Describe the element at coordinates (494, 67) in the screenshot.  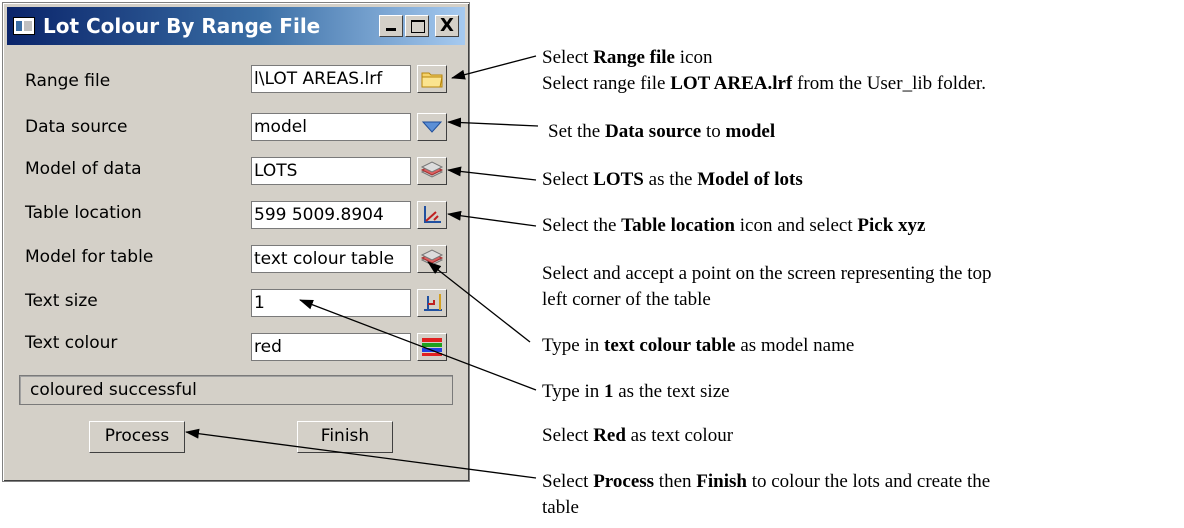
I see `arrow-range-file` at that location.